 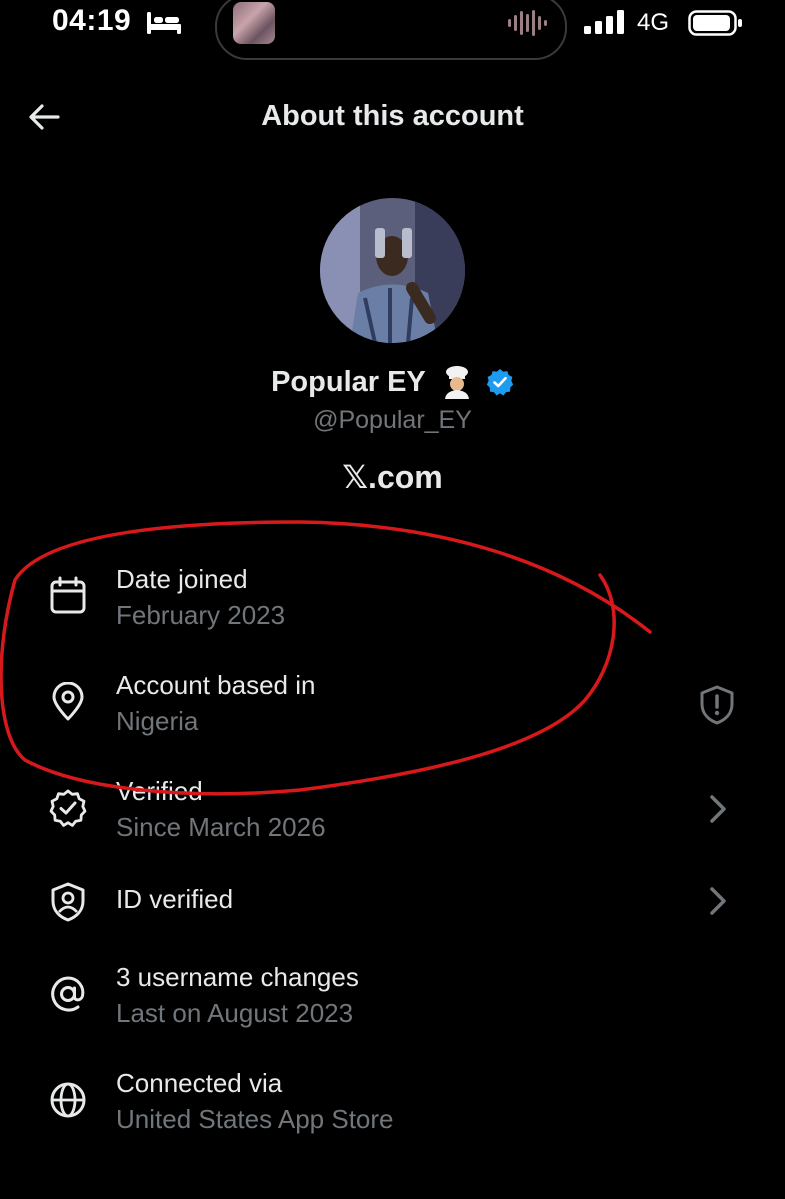 What do you see at coordinates (392, 270) in the screenshot?
I see `avatar` at bounding box center [392, 270].